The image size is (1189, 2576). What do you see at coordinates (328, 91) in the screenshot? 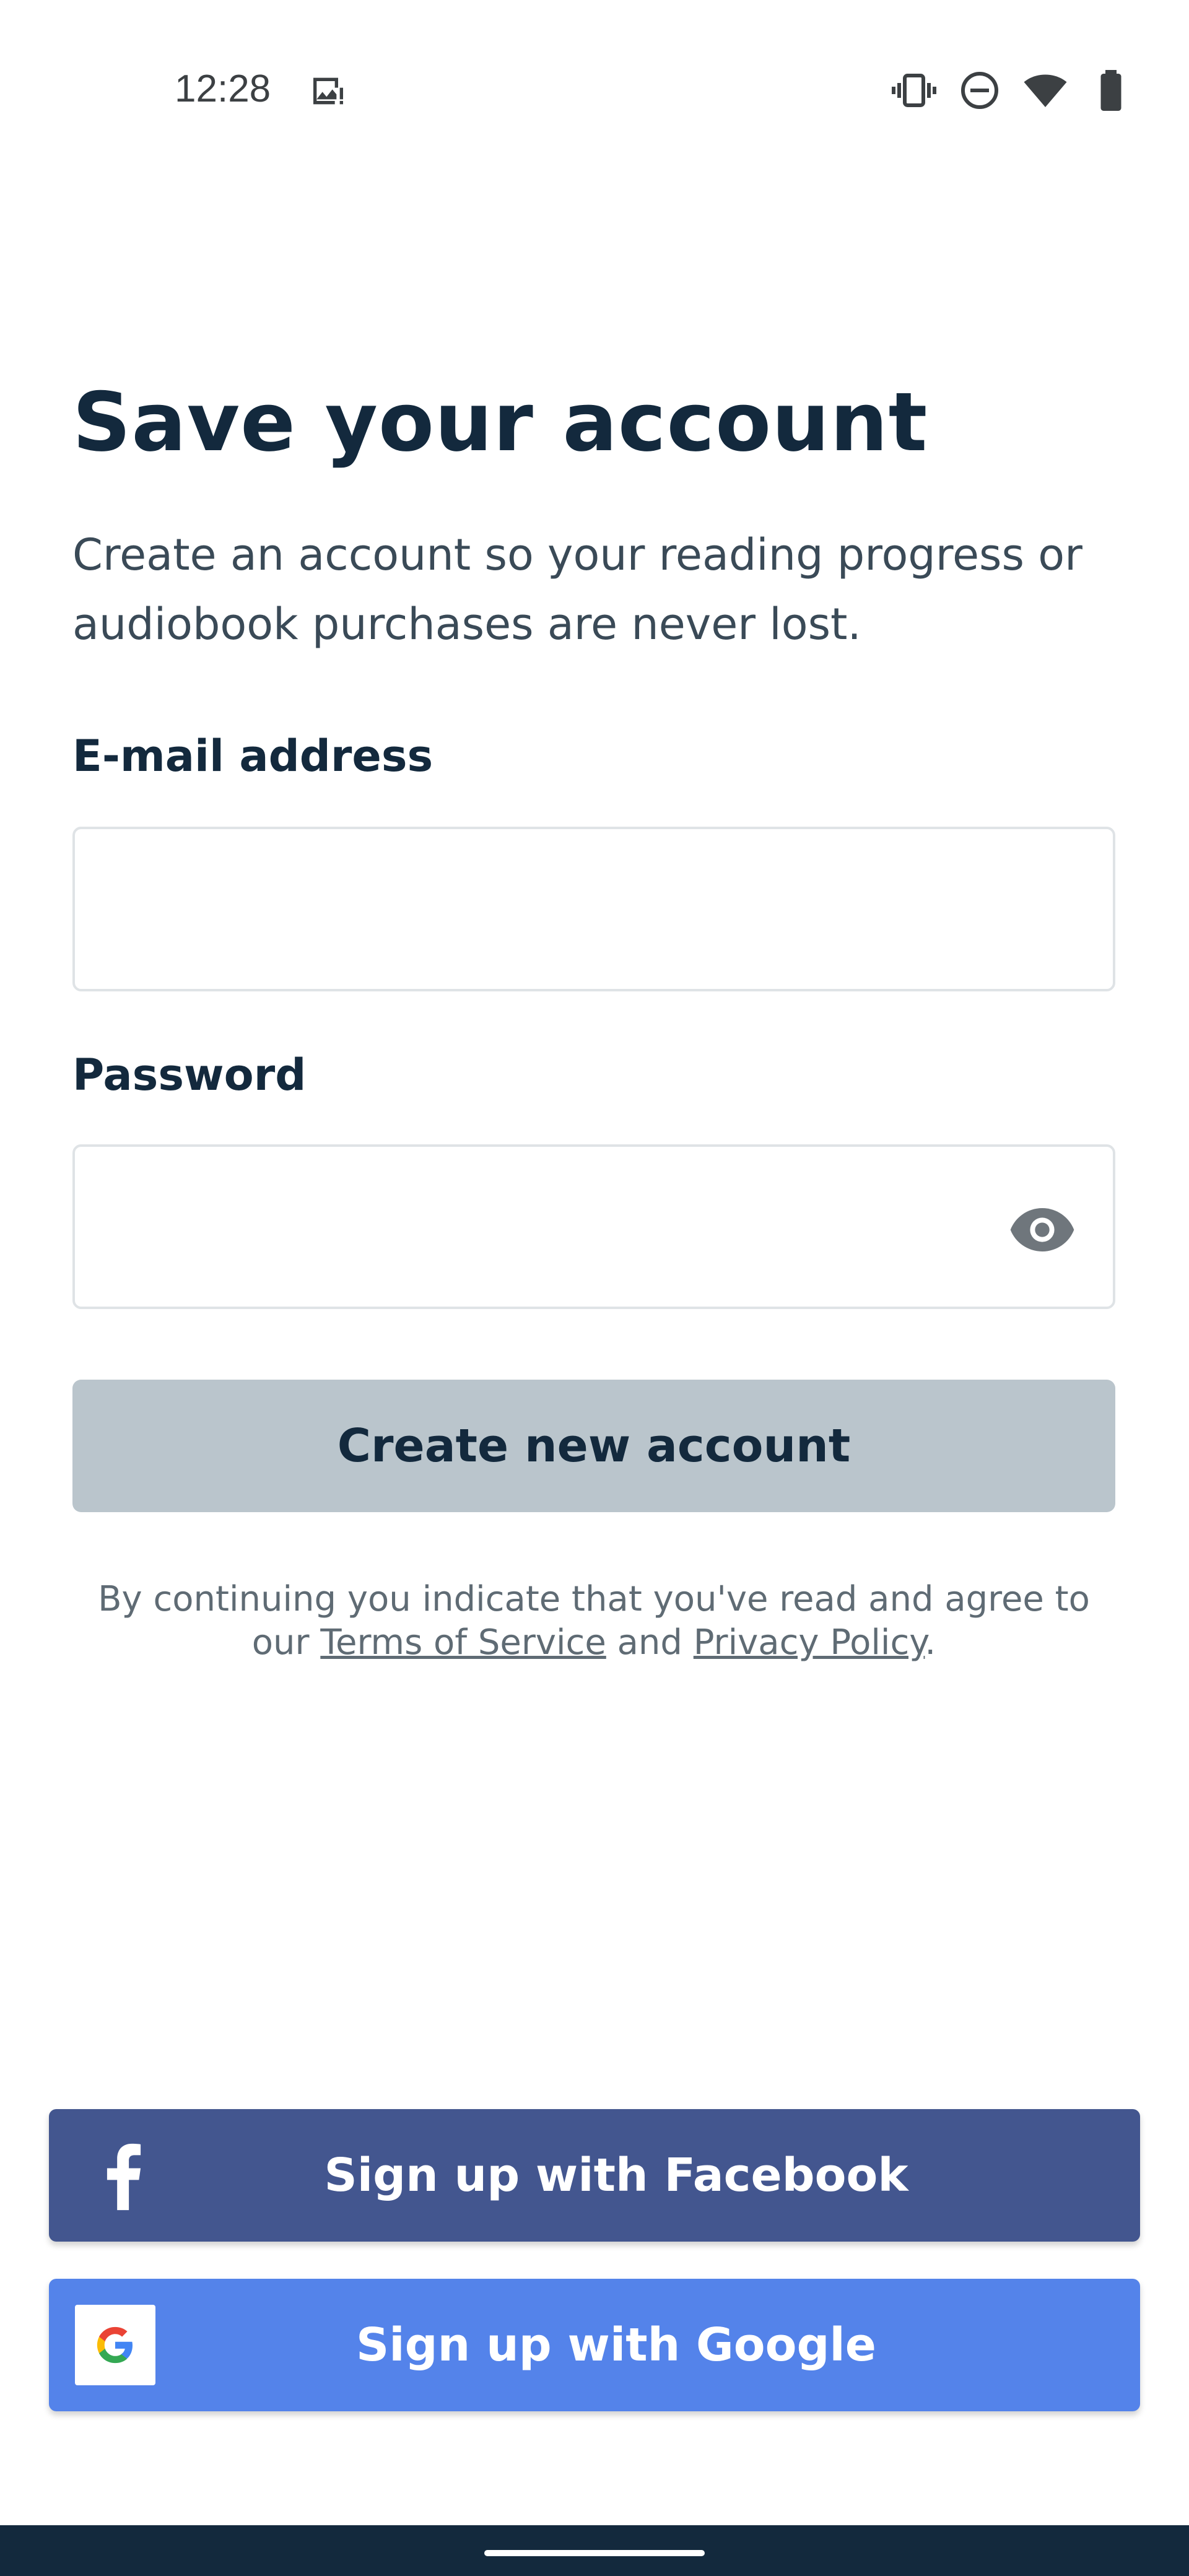
I see `image-alert-icon` at bounding box center [328, 91].